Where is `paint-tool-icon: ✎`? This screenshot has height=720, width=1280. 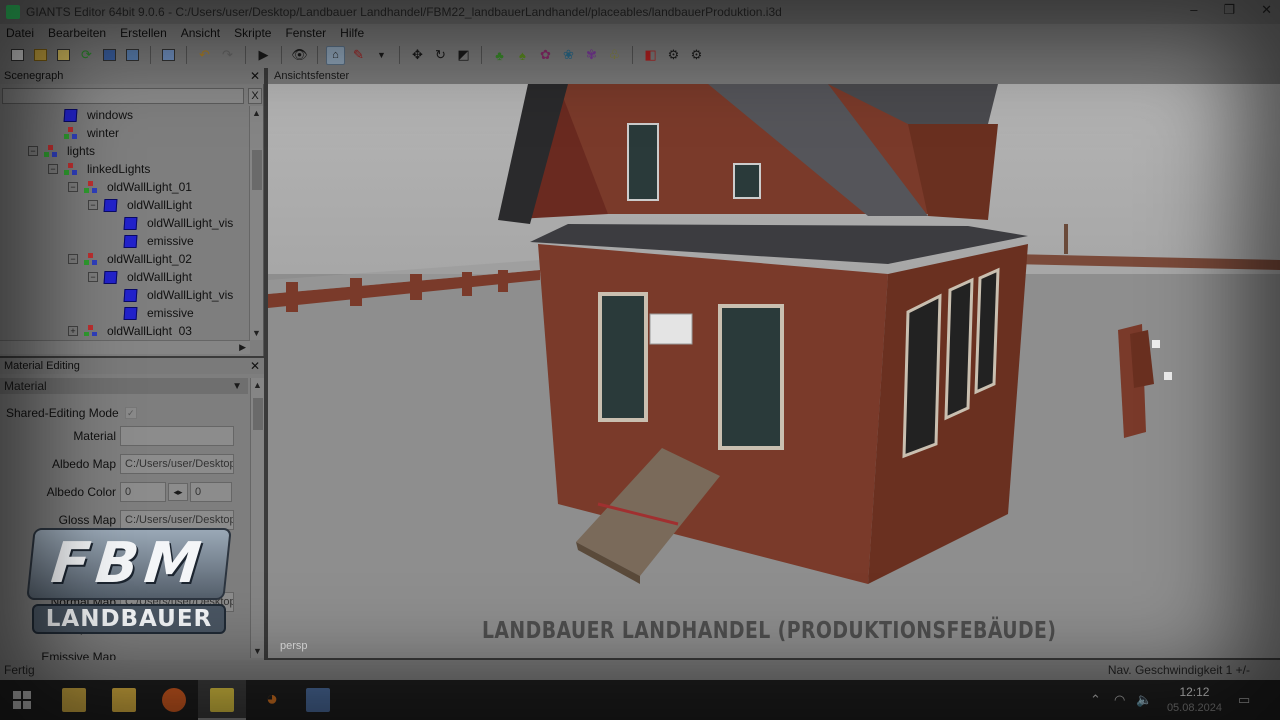 paint-tool-icon: ✎ is located at coordinates (358, 55).